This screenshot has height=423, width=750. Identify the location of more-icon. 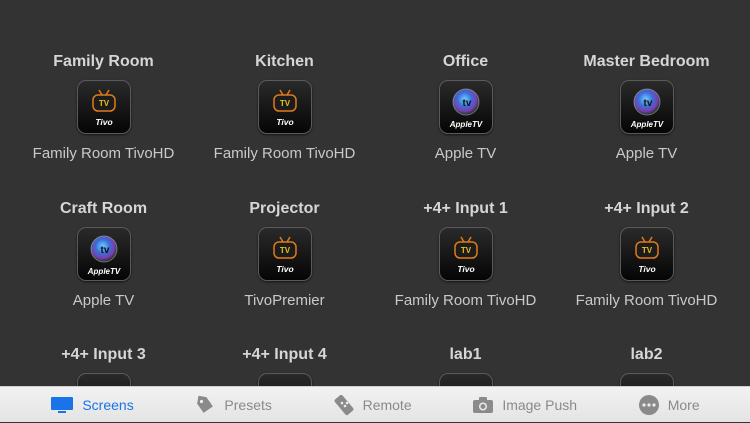
(648, 404).